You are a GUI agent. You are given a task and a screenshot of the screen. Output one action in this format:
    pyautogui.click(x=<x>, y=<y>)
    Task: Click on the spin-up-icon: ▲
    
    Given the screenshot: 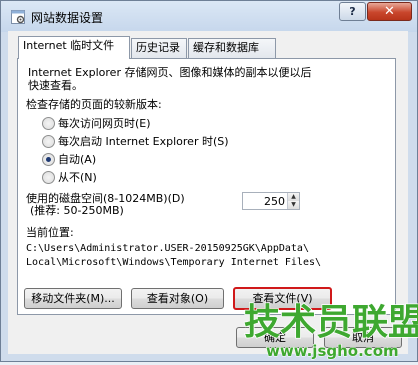 What is the action you would take?
    pyautogui.click(x=293, y=197)
    